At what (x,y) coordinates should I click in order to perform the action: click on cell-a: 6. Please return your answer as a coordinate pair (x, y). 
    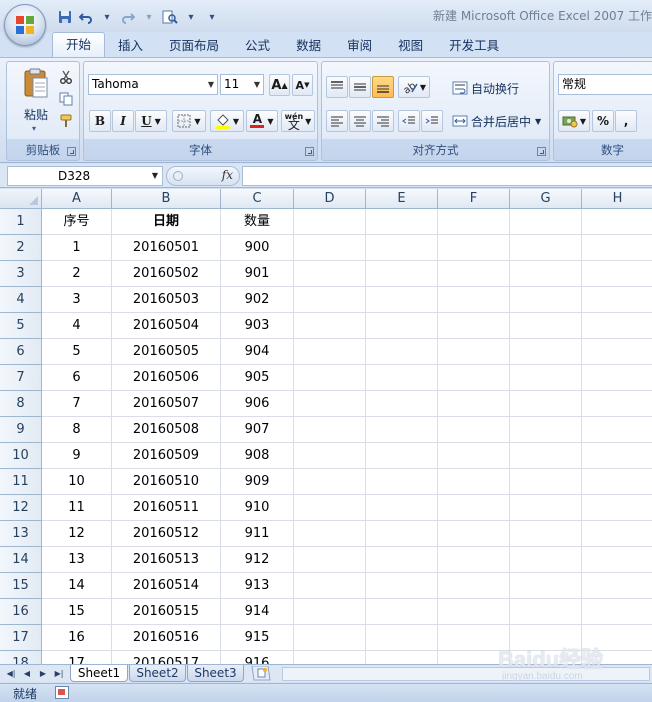
    Looking at the image, I should click on (77, 378).